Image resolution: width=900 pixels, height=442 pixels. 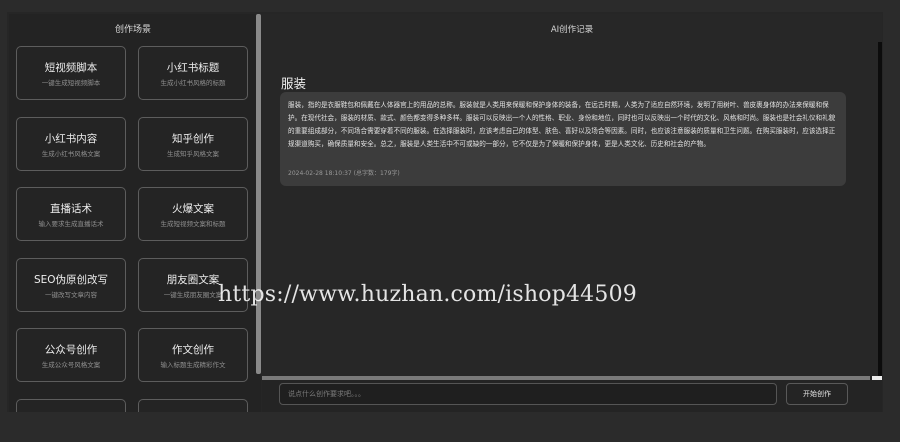 I want to click on prompt-input, so click(x=528, y=394).